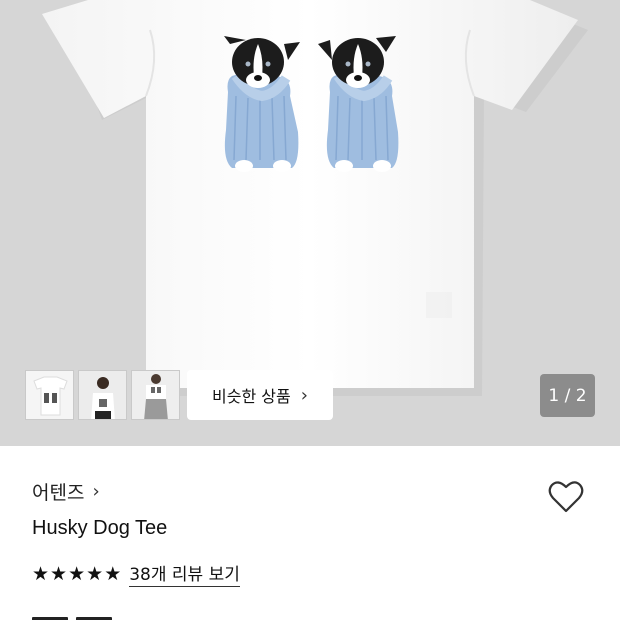 The width and height of the screenshot is (620, 620). I want to click on image-counter: 1 / 2, so click(567, 395).